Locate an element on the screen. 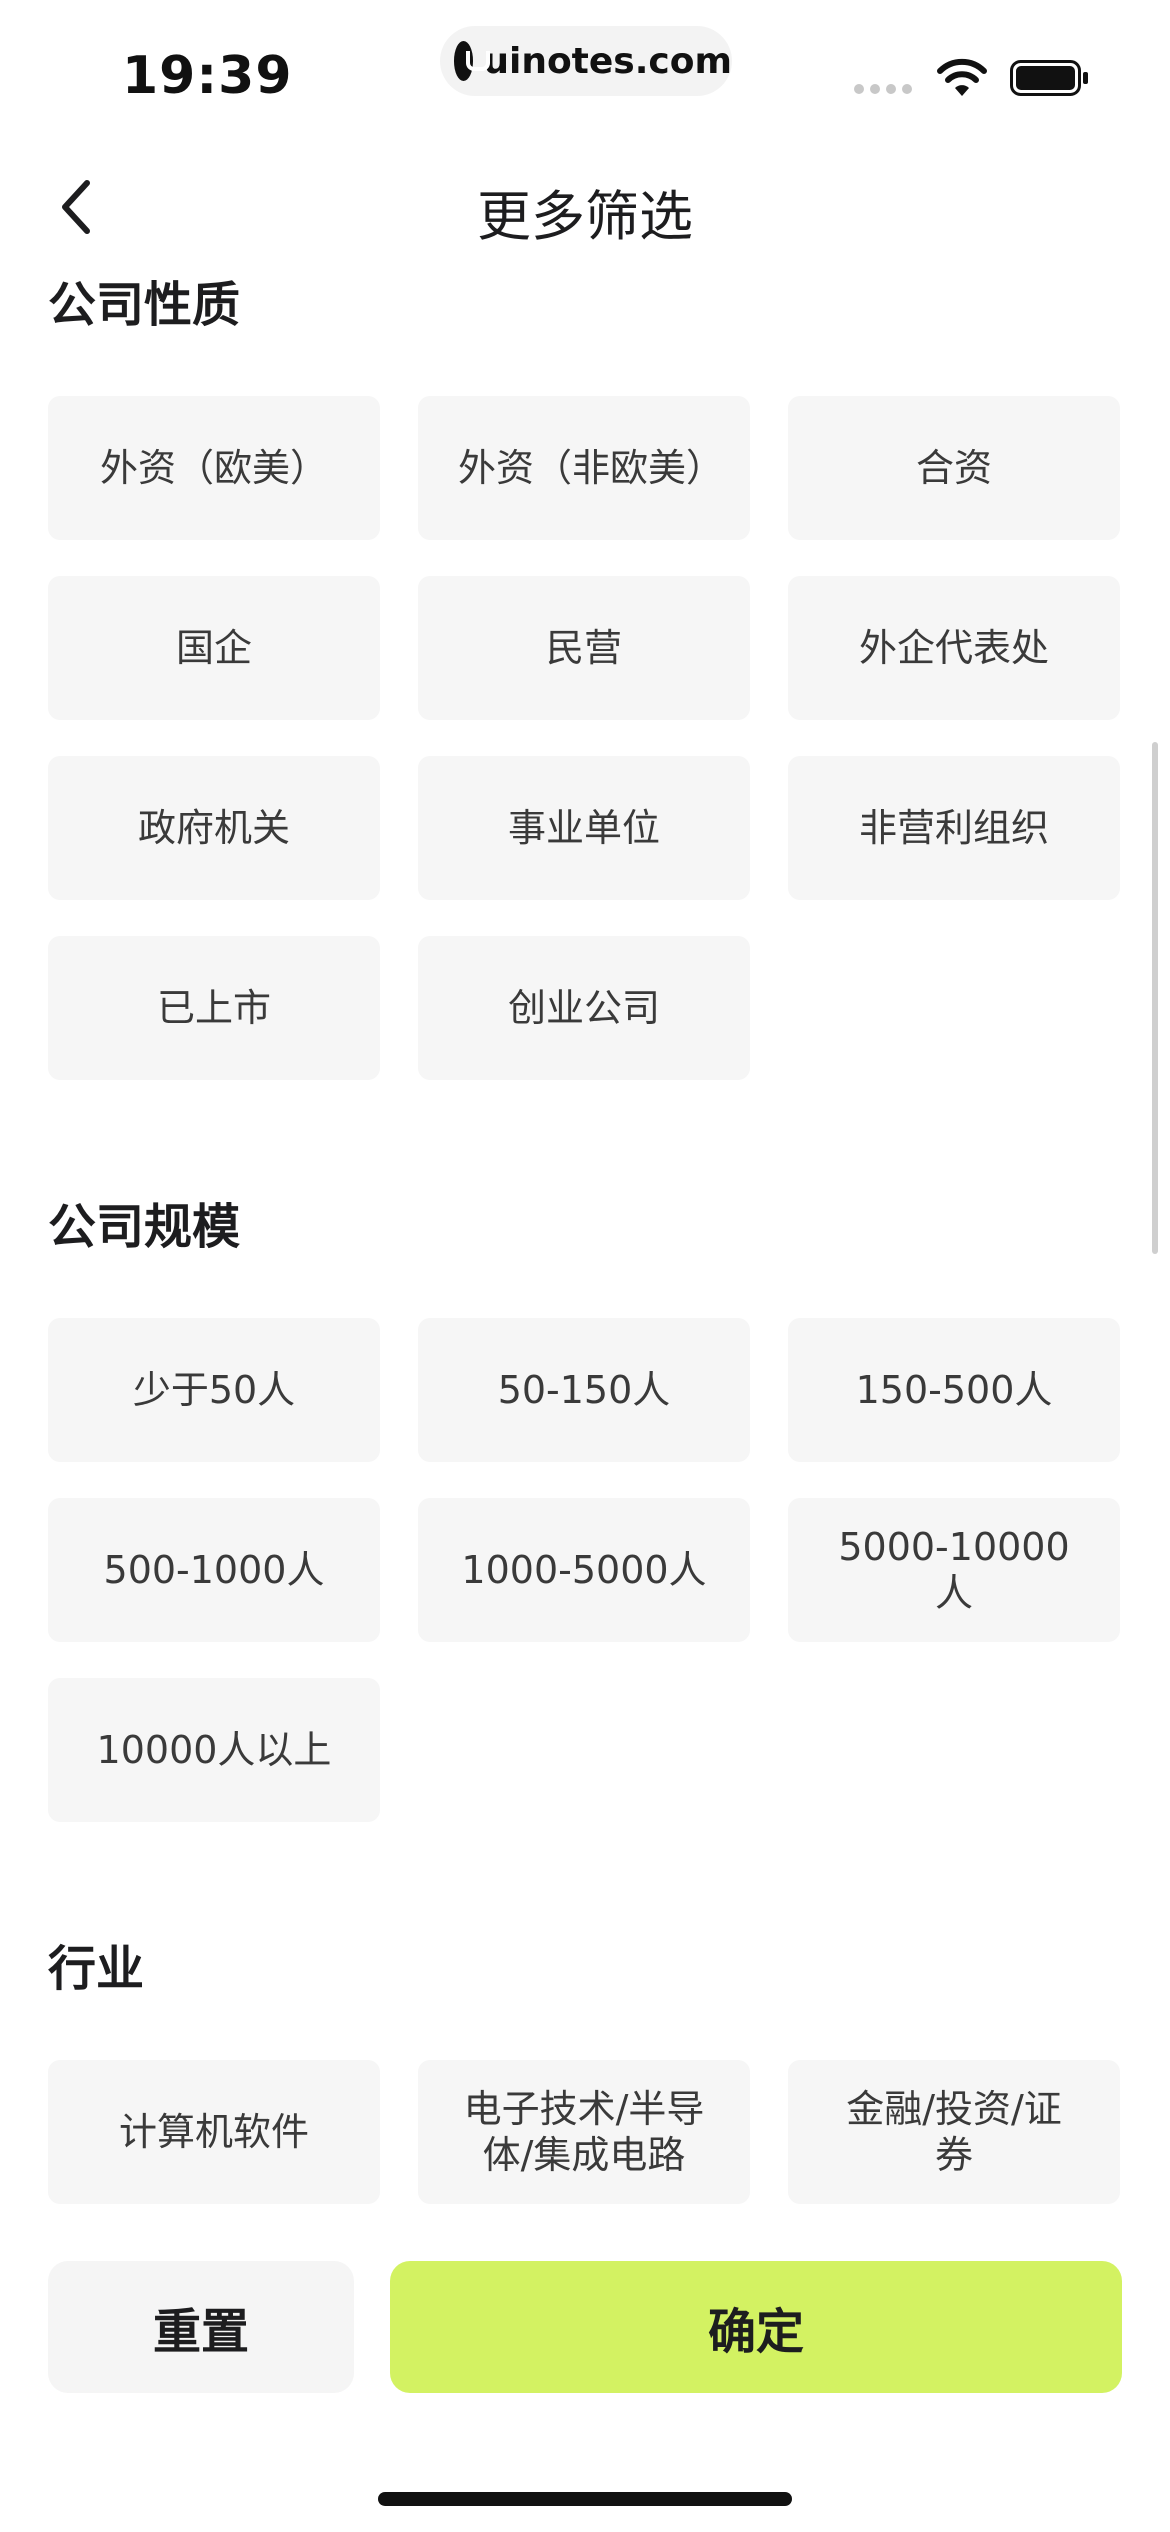 This screenshot has width=1170, height=2532. option-chip: 计算机软件 is located at coordinates (214, 2132).